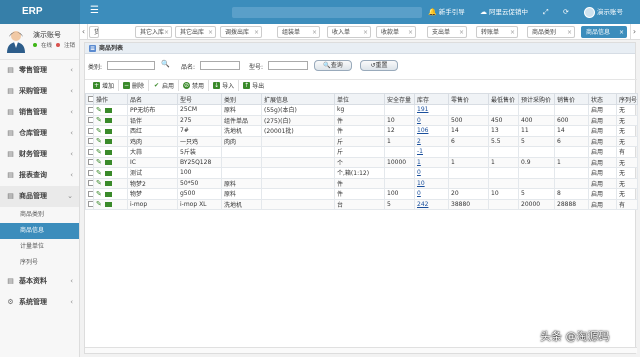  What do you see at coordinates (39, 112) in the screenshot?
I see `sidebar-item-sales: ▤ 销售管理 ‹` at bounding box center [39, 112].